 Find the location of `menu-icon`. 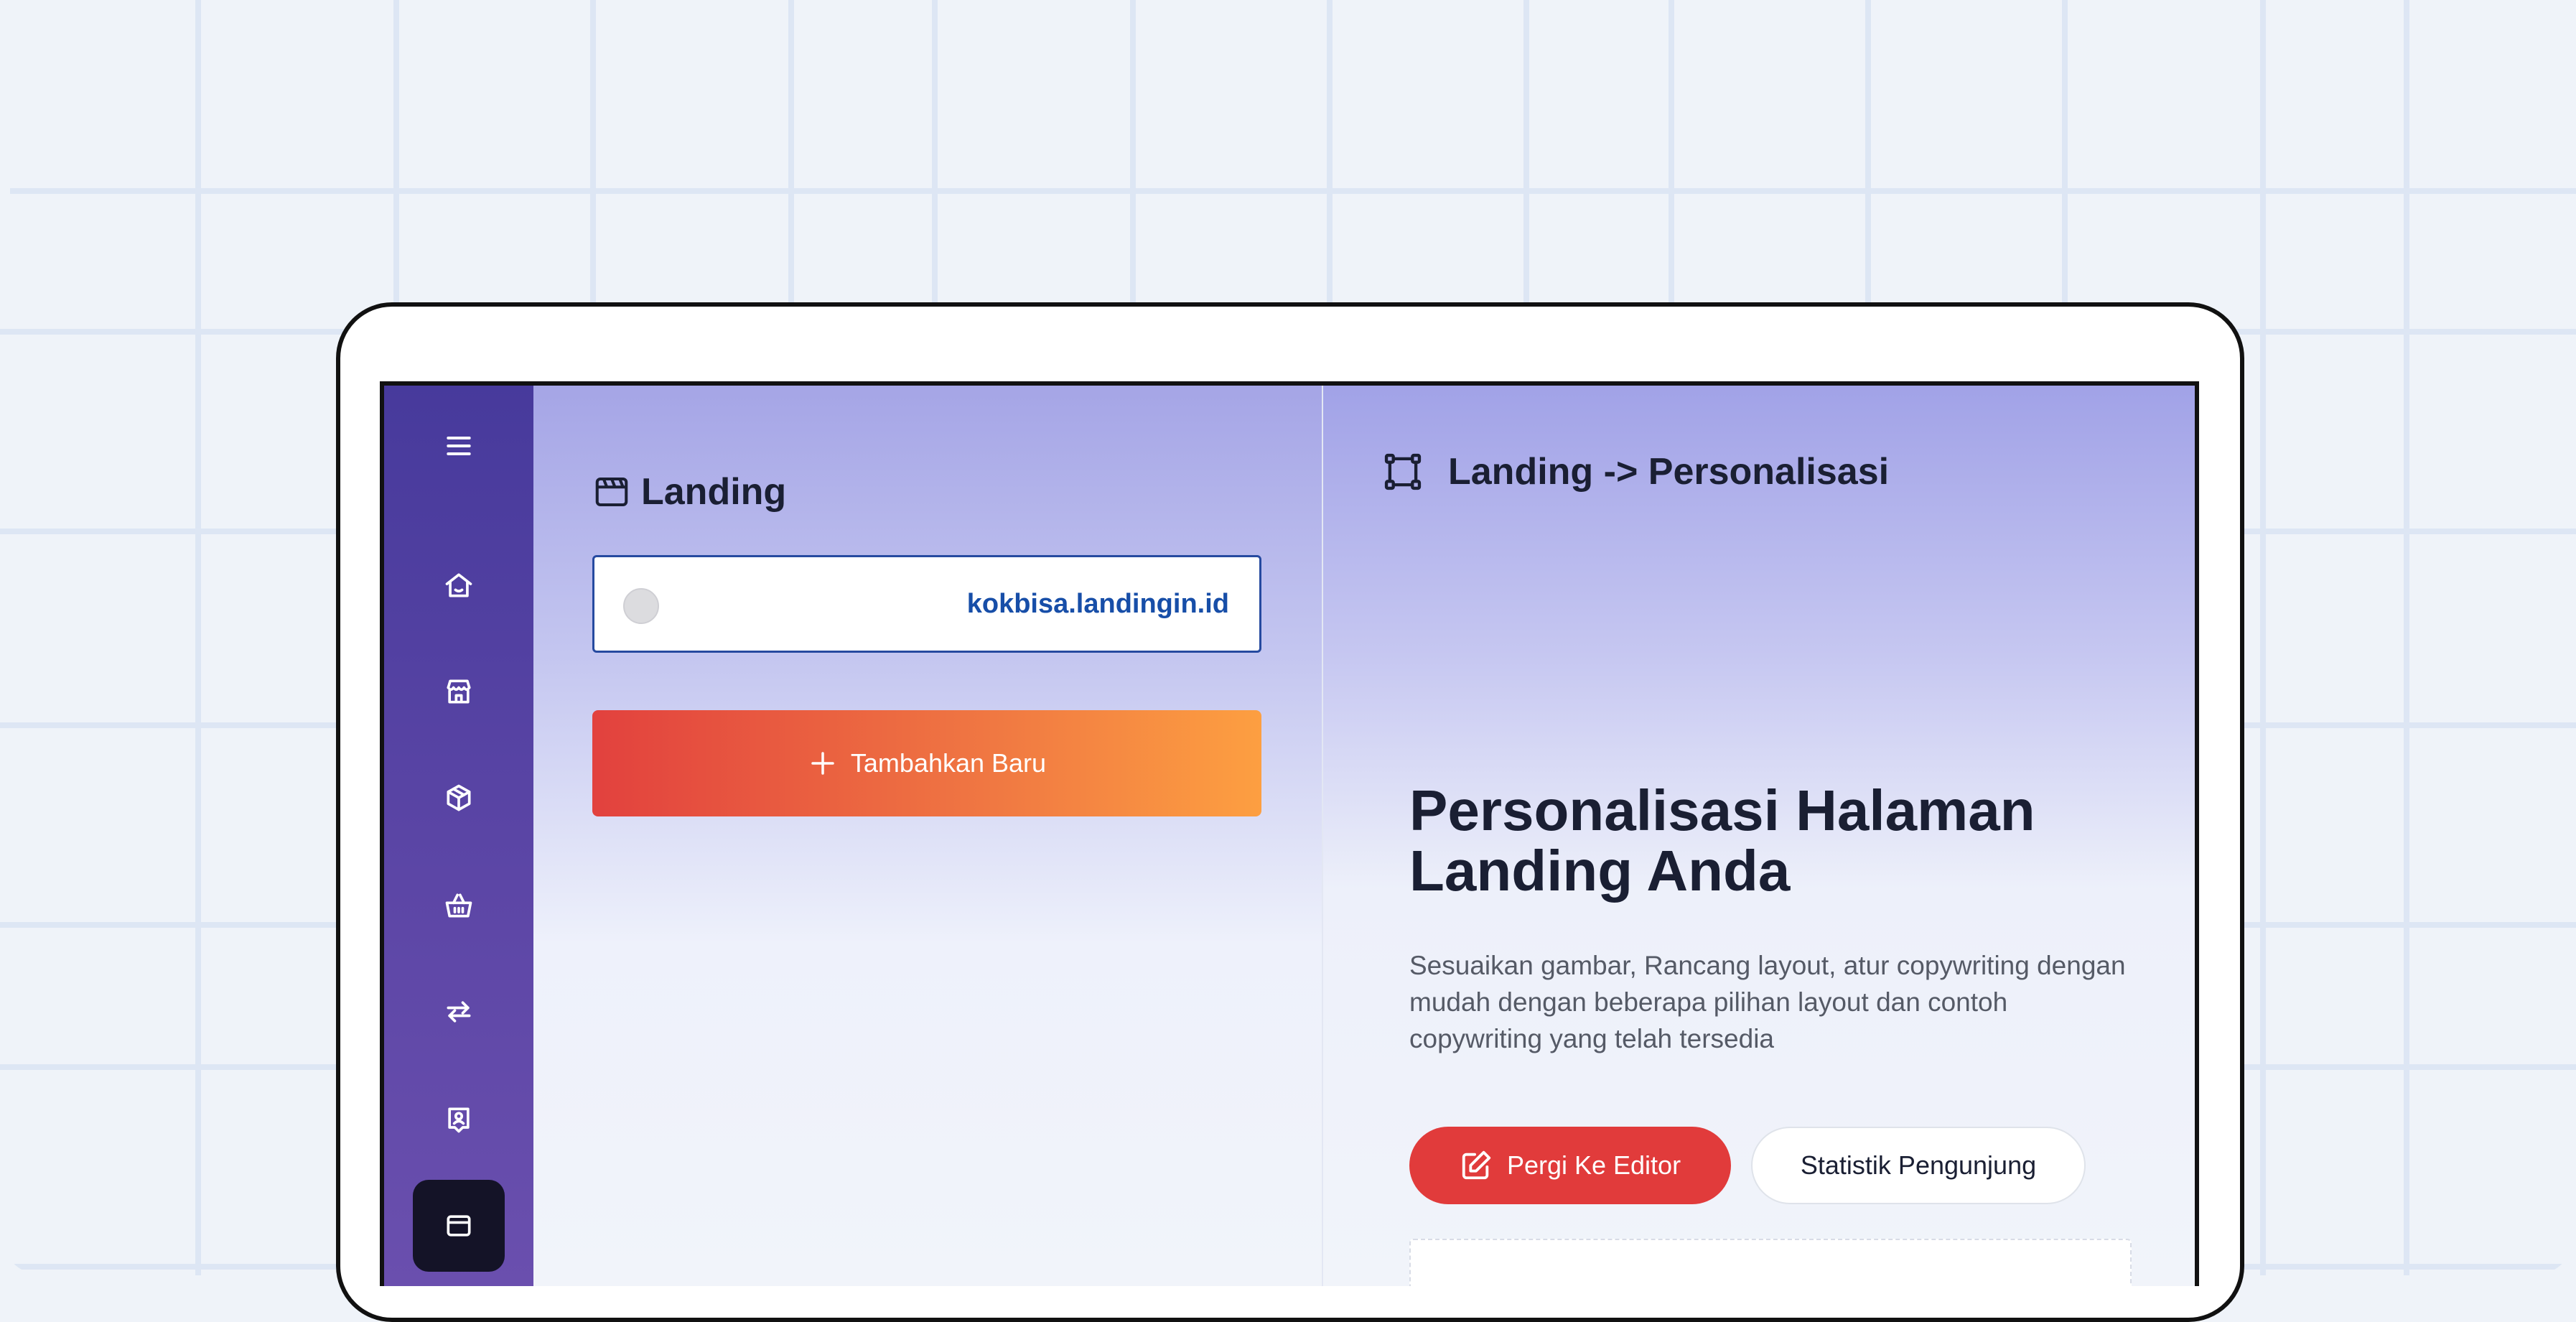

menu-icon is located at coordinates (459, 446).